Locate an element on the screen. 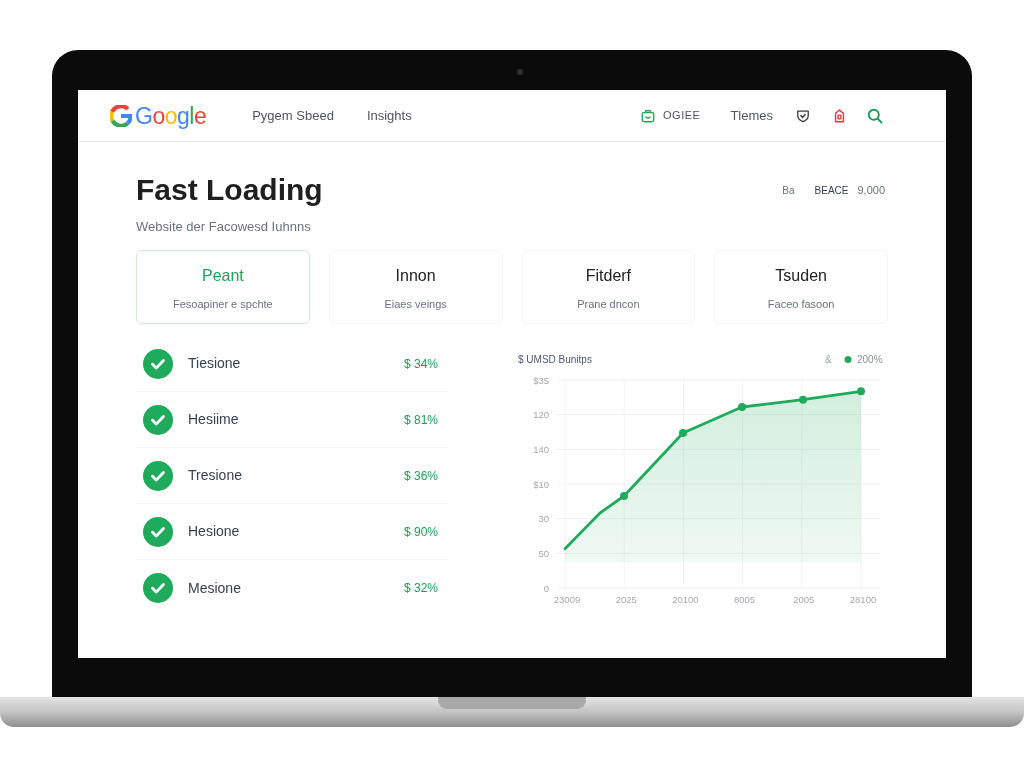 The image size is (1024, 768). axis-label: 0 is located at coordinates (546, 588).